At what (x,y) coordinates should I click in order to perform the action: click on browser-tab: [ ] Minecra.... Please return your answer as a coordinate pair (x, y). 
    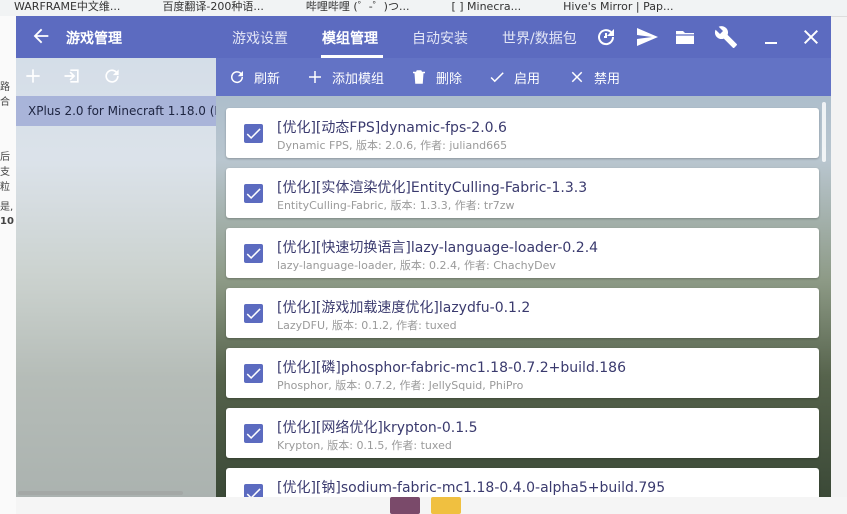
    Looking at the image, I should click on (479, 6).